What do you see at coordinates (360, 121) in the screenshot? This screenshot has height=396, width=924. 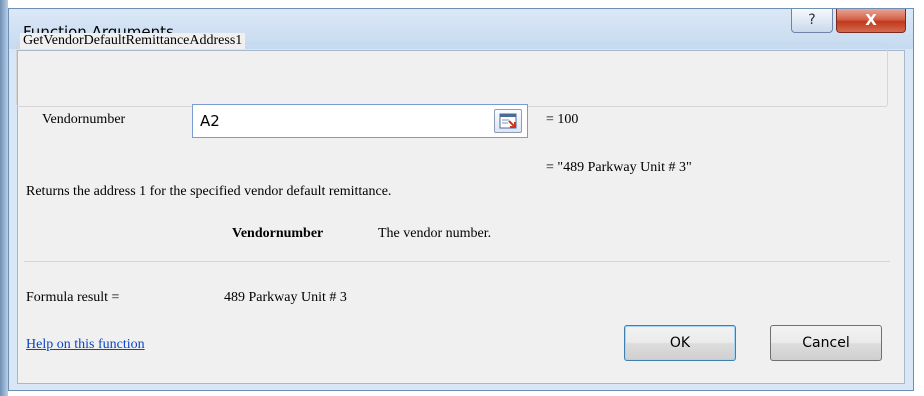 I see `vendornumber-input` at bounding box center [360, 121].